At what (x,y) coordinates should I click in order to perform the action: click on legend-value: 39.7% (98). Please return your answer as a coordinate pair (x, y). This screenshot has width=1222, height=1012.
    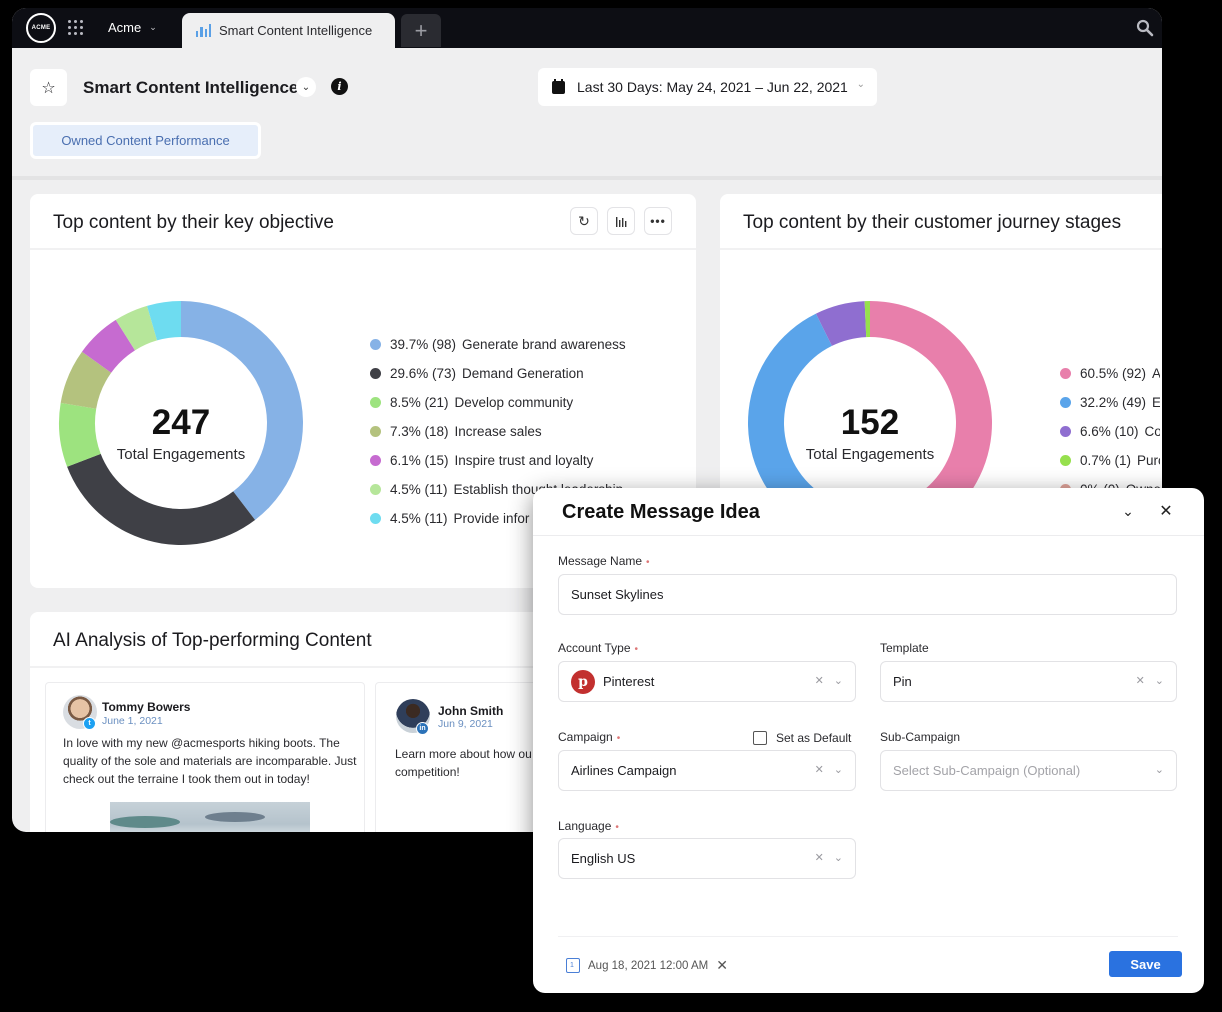
    Looking at the image, I should click on (423, 344).